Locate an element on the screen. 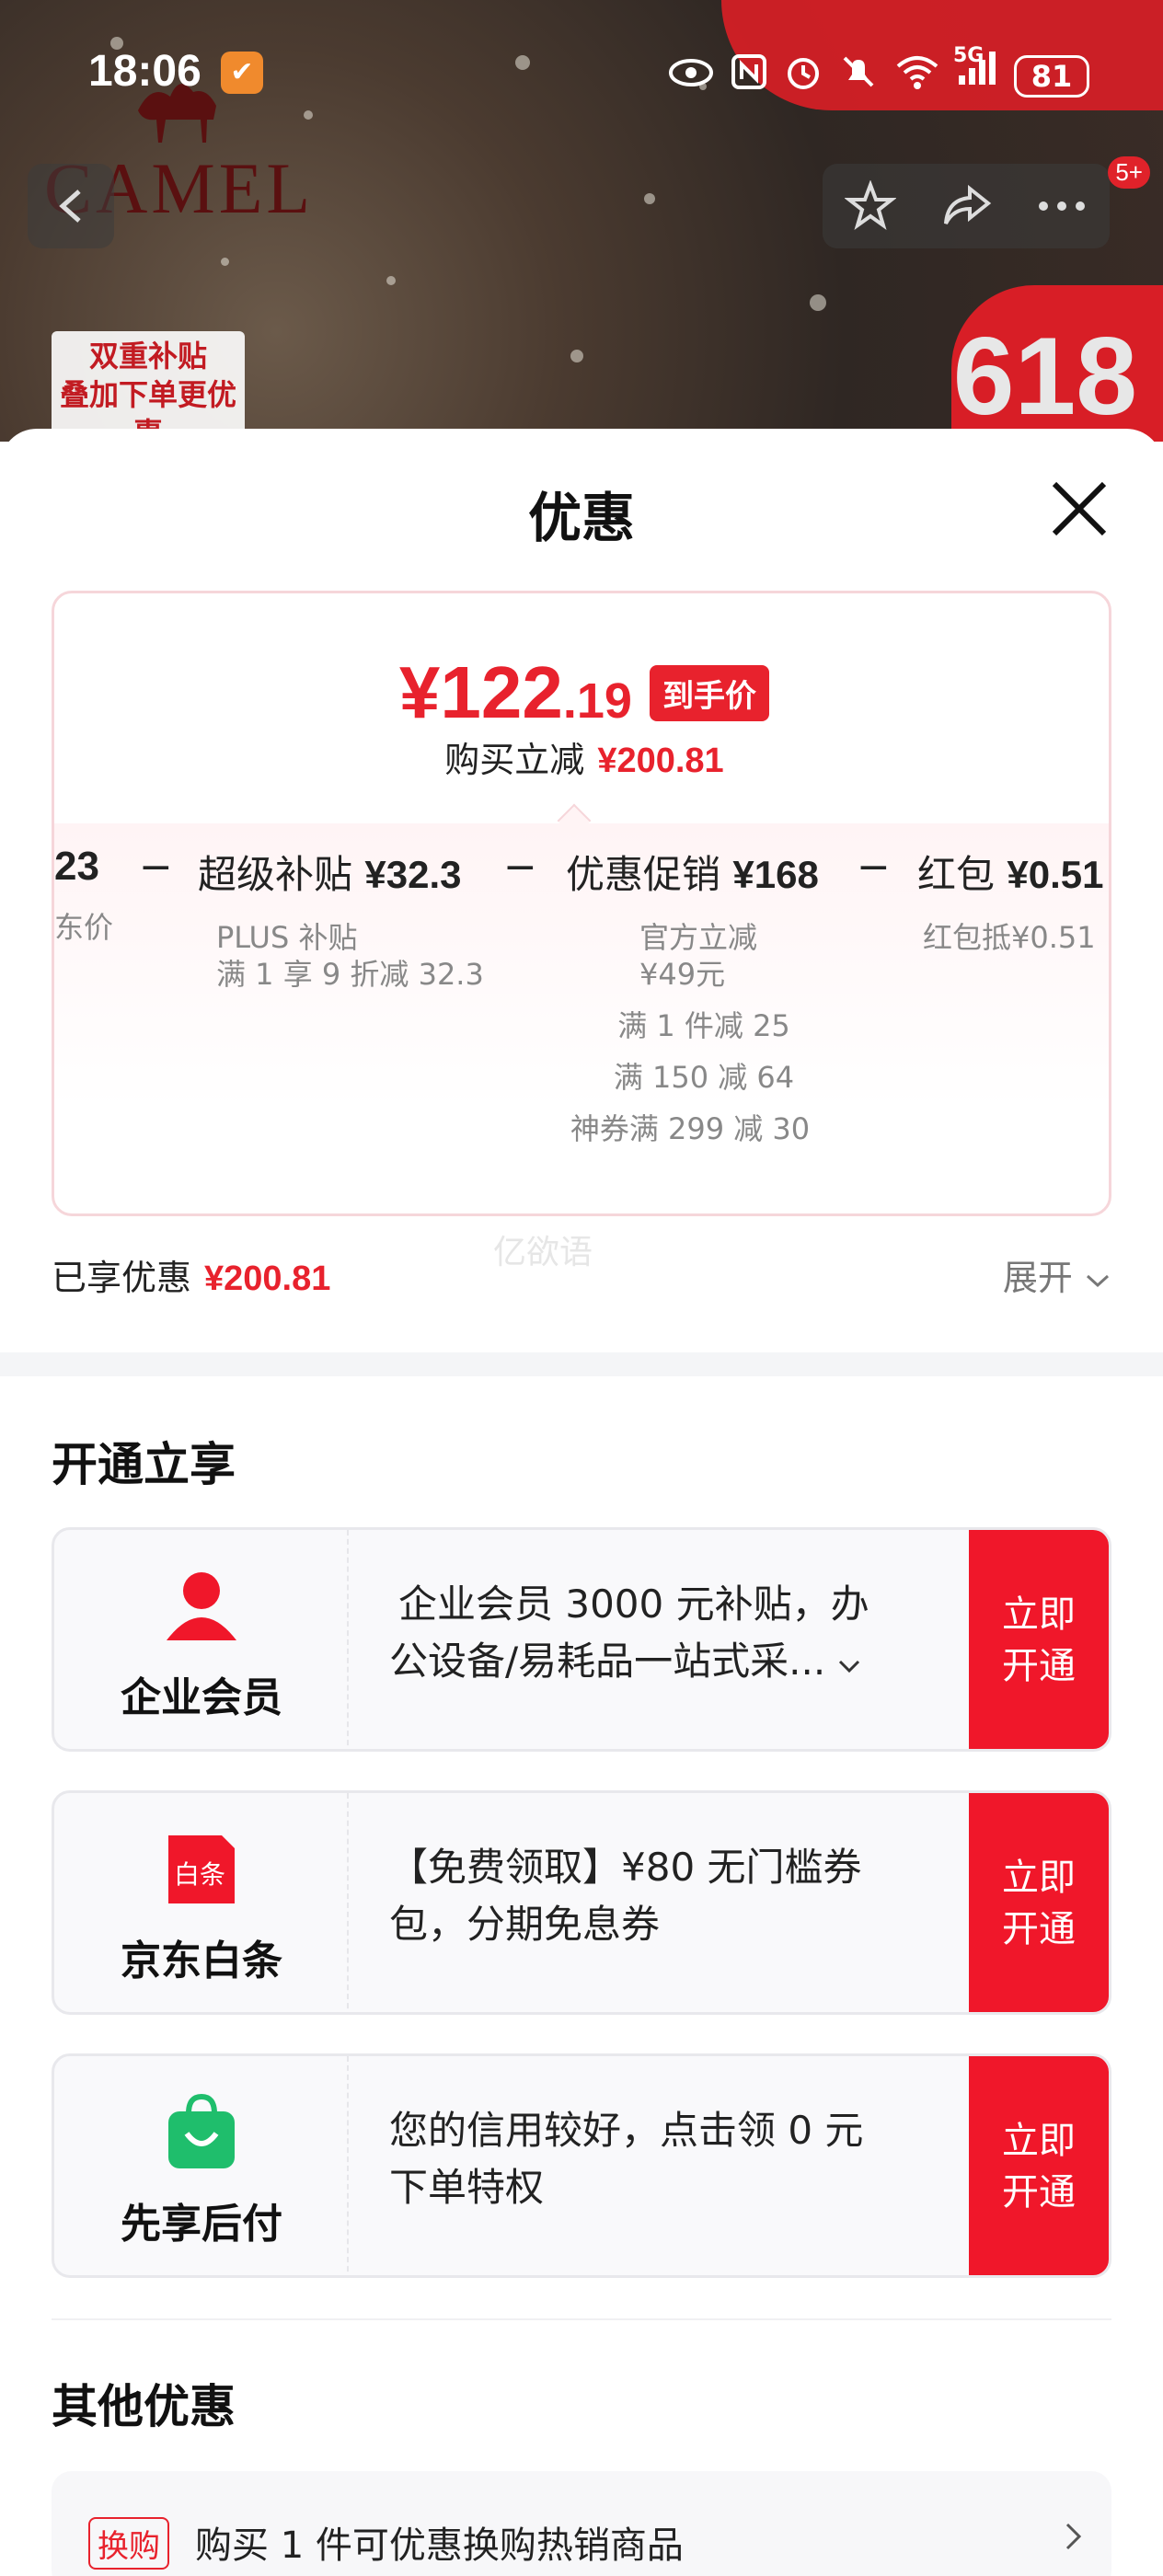 This screenshot has height=2576, width=1163. service-name: 京东白条 is located at coordinates (202, 1961).